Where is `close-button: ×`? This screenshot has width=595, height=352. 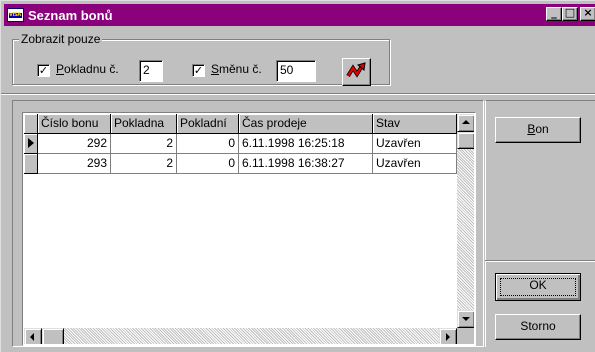 close-button: × is located at coordinates (587, 14).